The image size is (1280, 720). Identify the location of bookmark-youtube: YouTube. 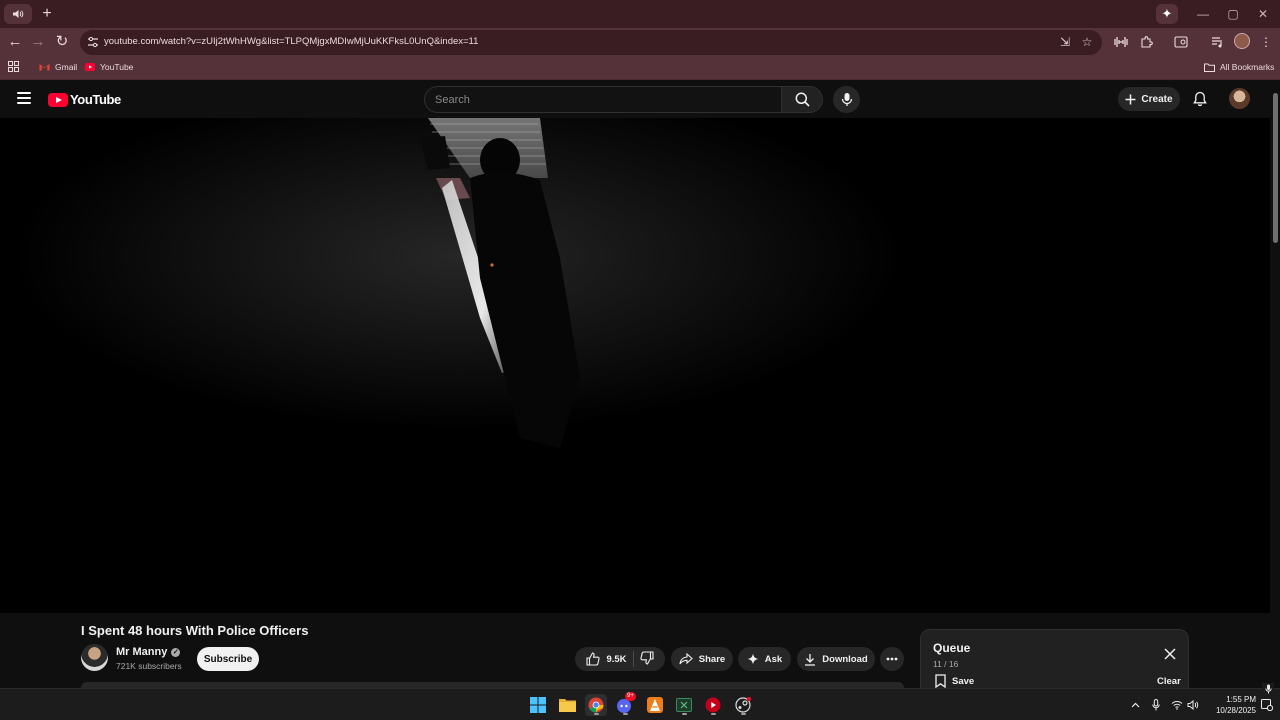
(109, 67).